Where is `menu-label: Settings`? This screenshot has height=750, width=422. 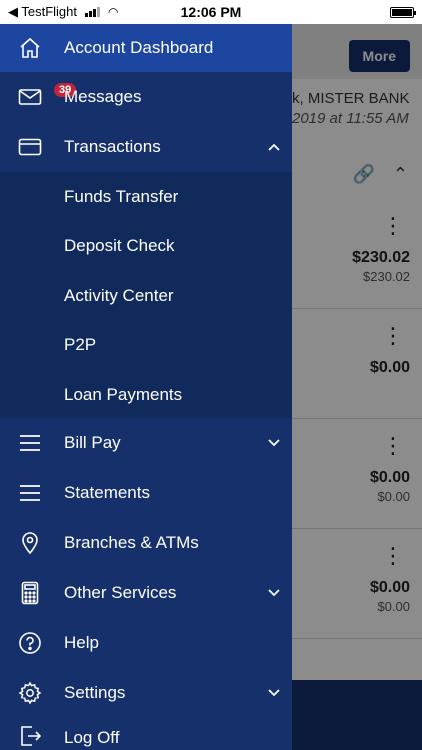 menu-label: Settings is located at coordinates (95, 692).